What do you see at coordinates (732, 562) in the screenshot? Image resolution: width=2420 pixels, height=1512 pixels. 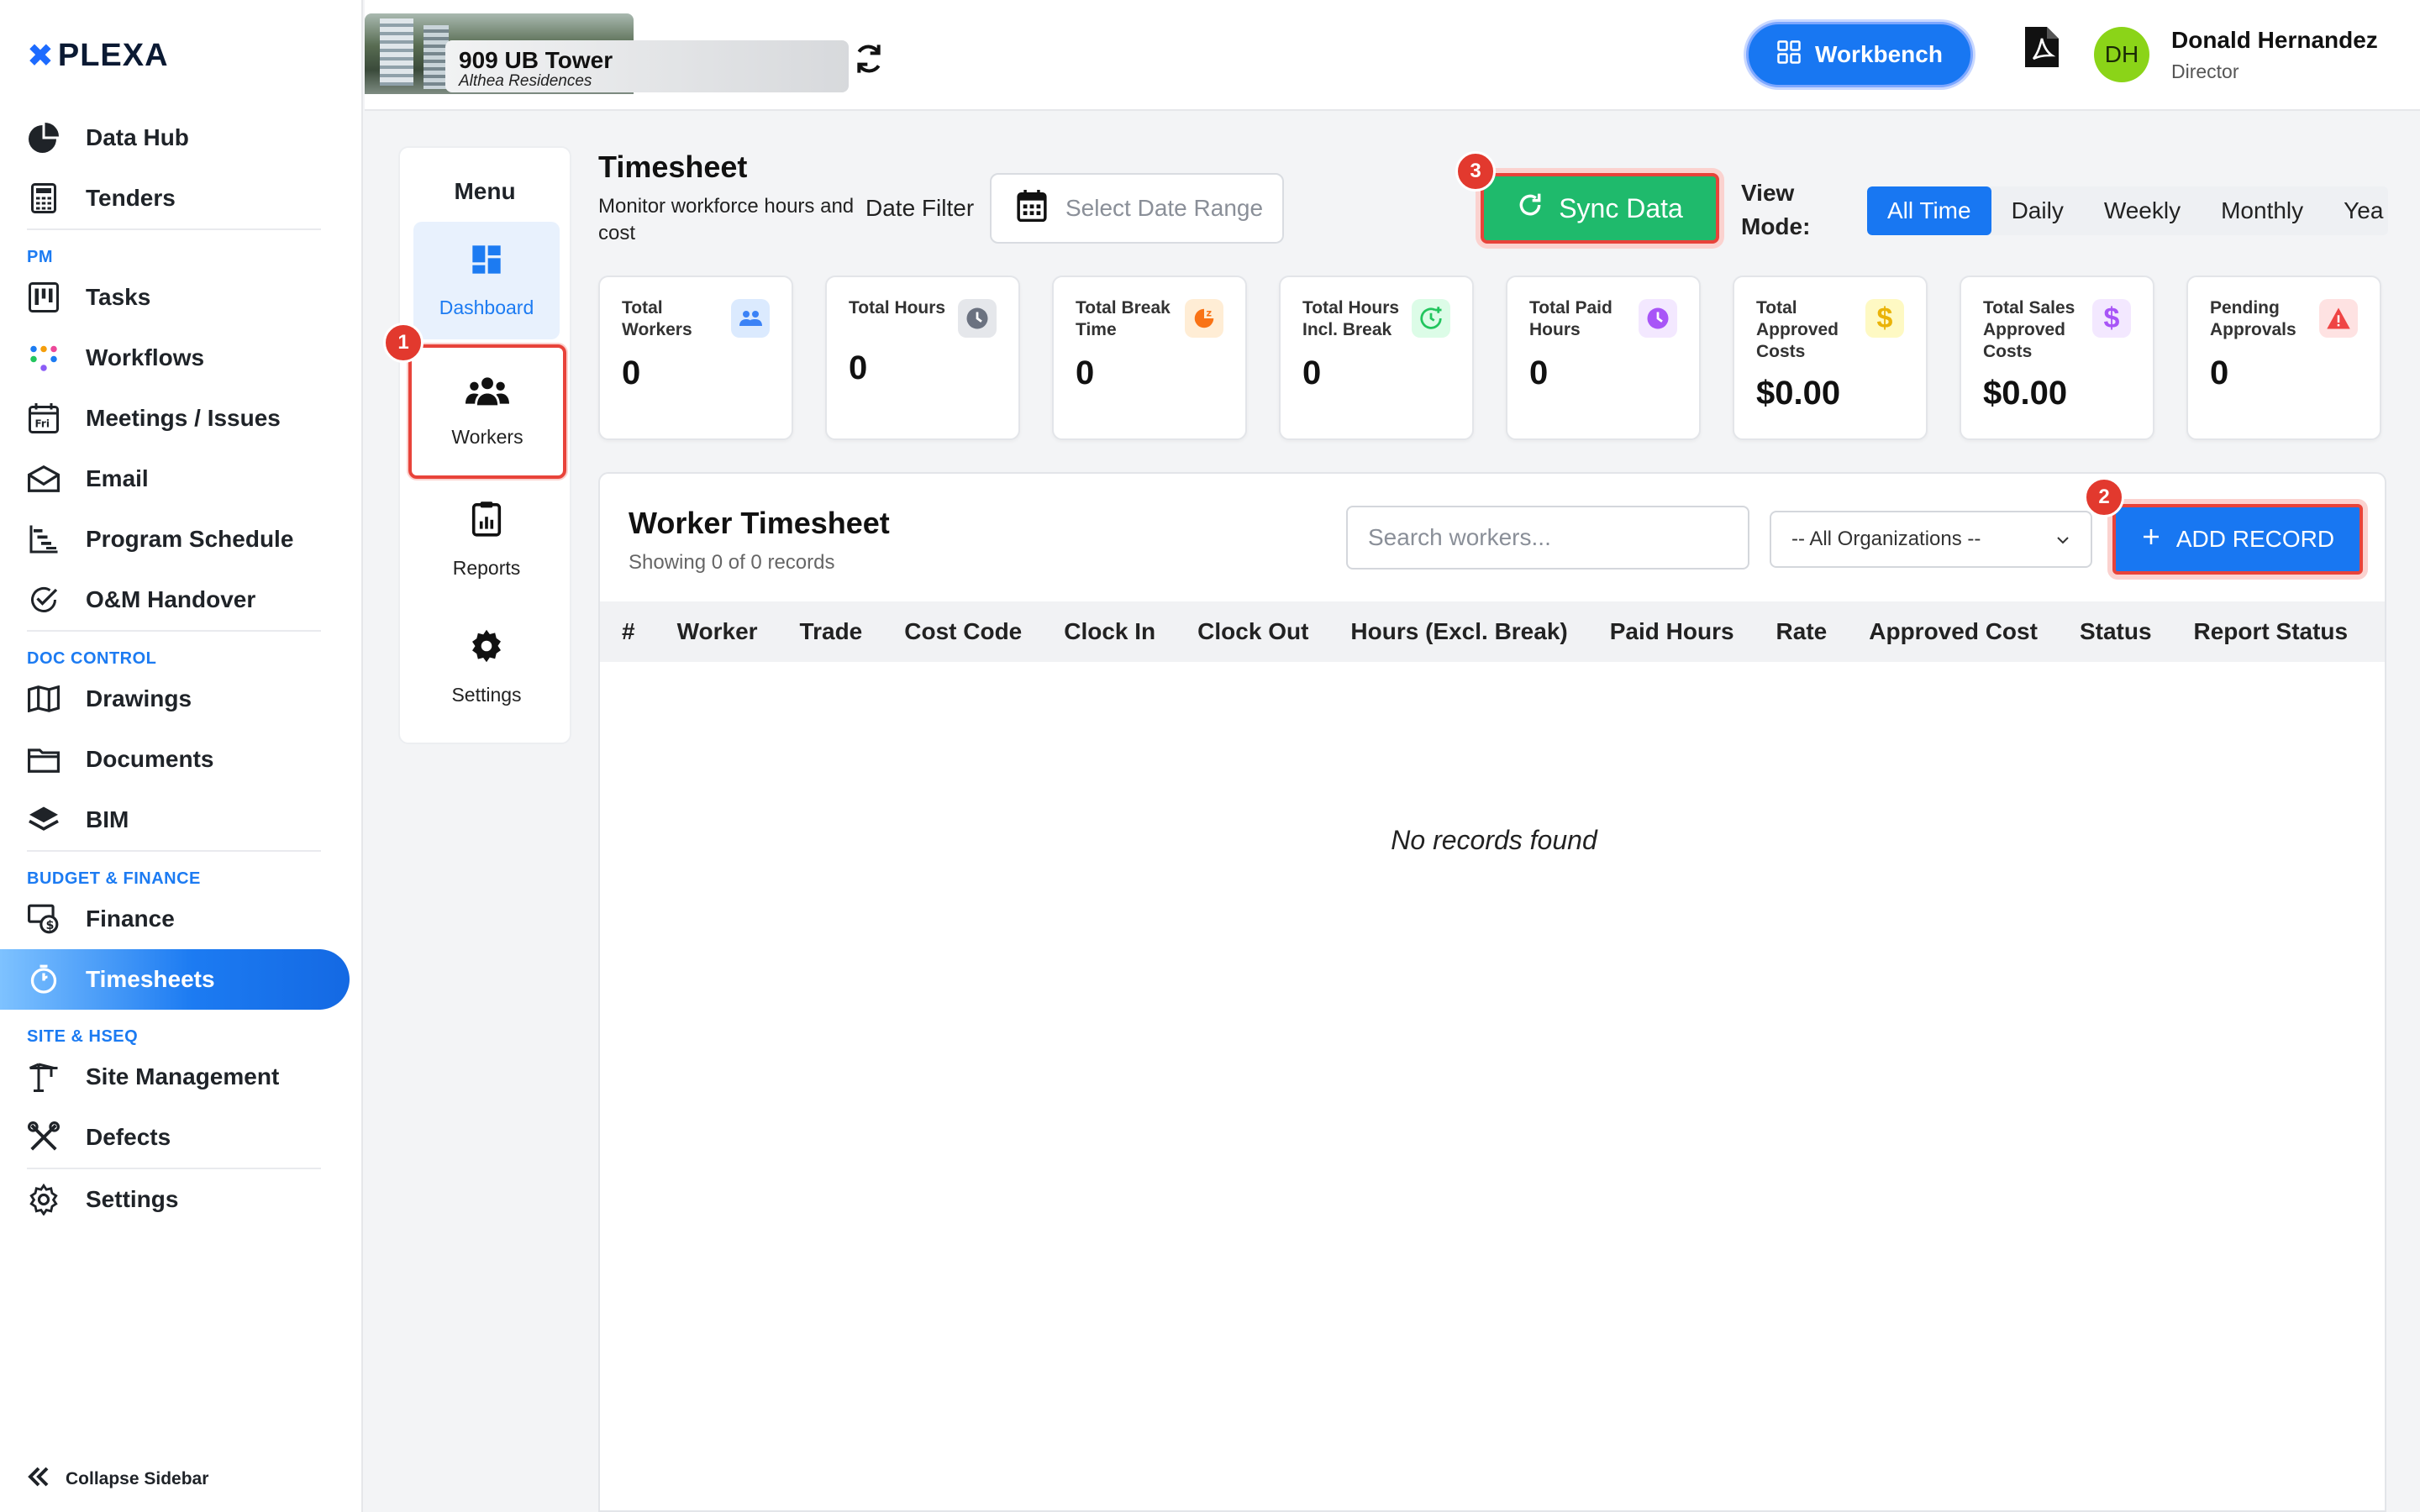 I see `records-count: Showing 0 of 0 records` at bounding box center [732, 562].